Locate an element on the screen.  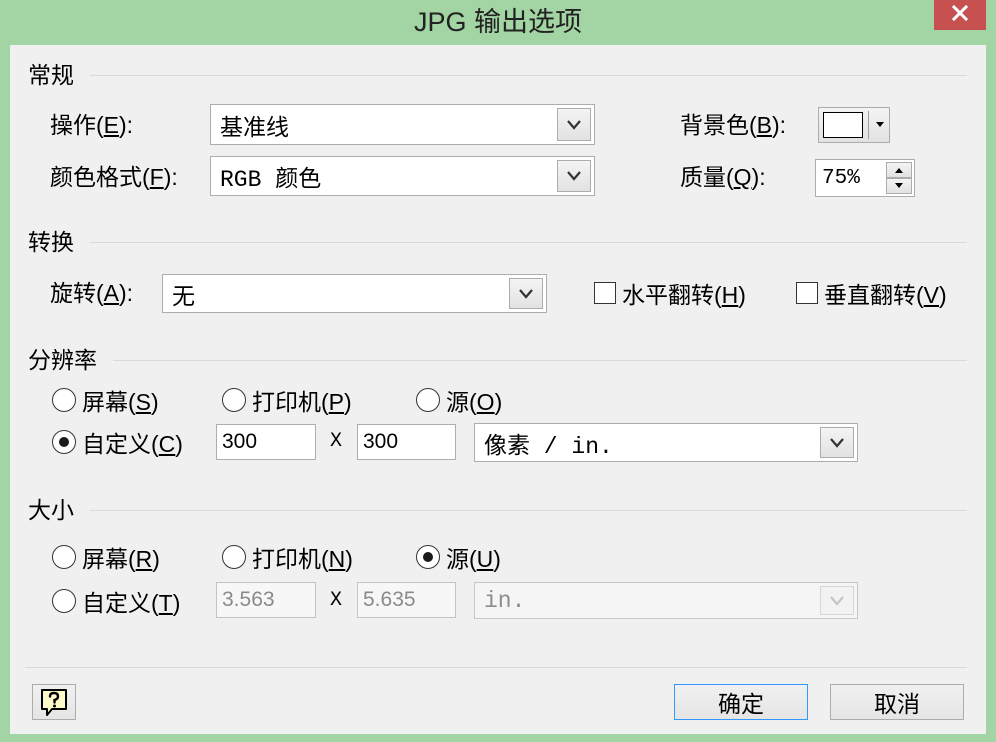
quality-spinner: 75% is located at coordinates (865, 178).